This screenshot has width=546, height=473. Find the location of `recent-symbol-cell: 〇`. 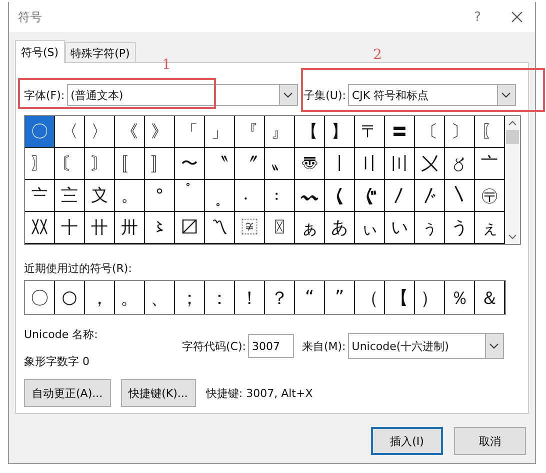

recent-symbol-cell: 〇 is located at coordinates (40, 297).